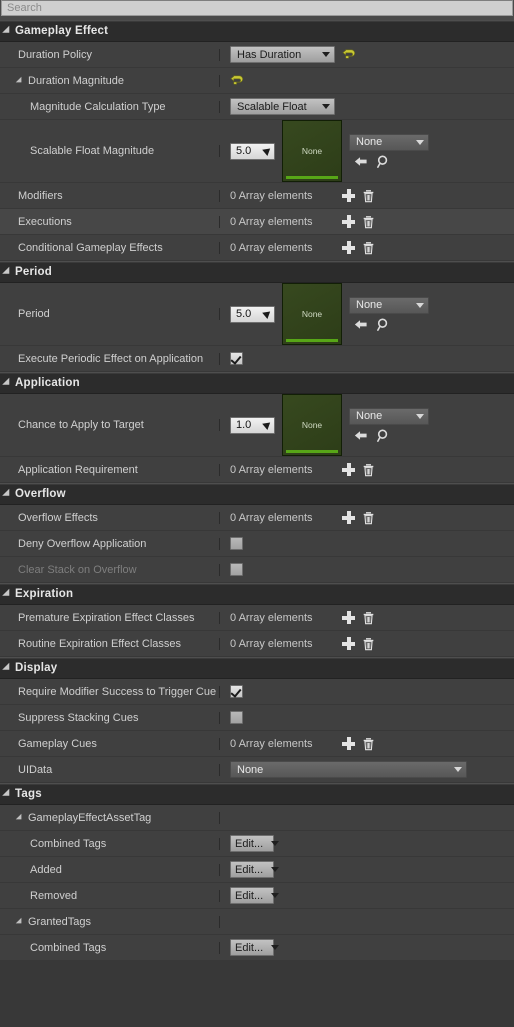  Describe the element at coordinates (367, 54) in the screenshot. I see `property-value: Has Duration` at that location.